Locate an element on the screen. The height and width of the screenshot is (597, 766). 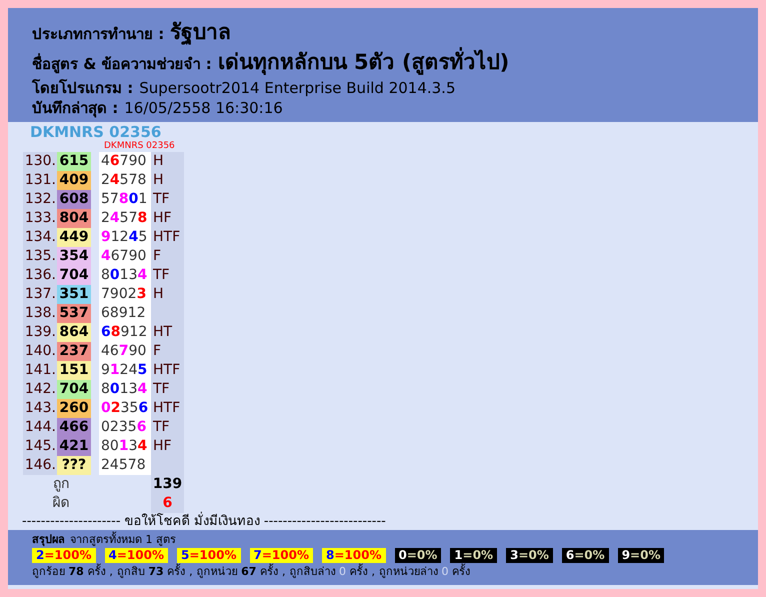
row-number: 142. is located at coordinates (40, 389).